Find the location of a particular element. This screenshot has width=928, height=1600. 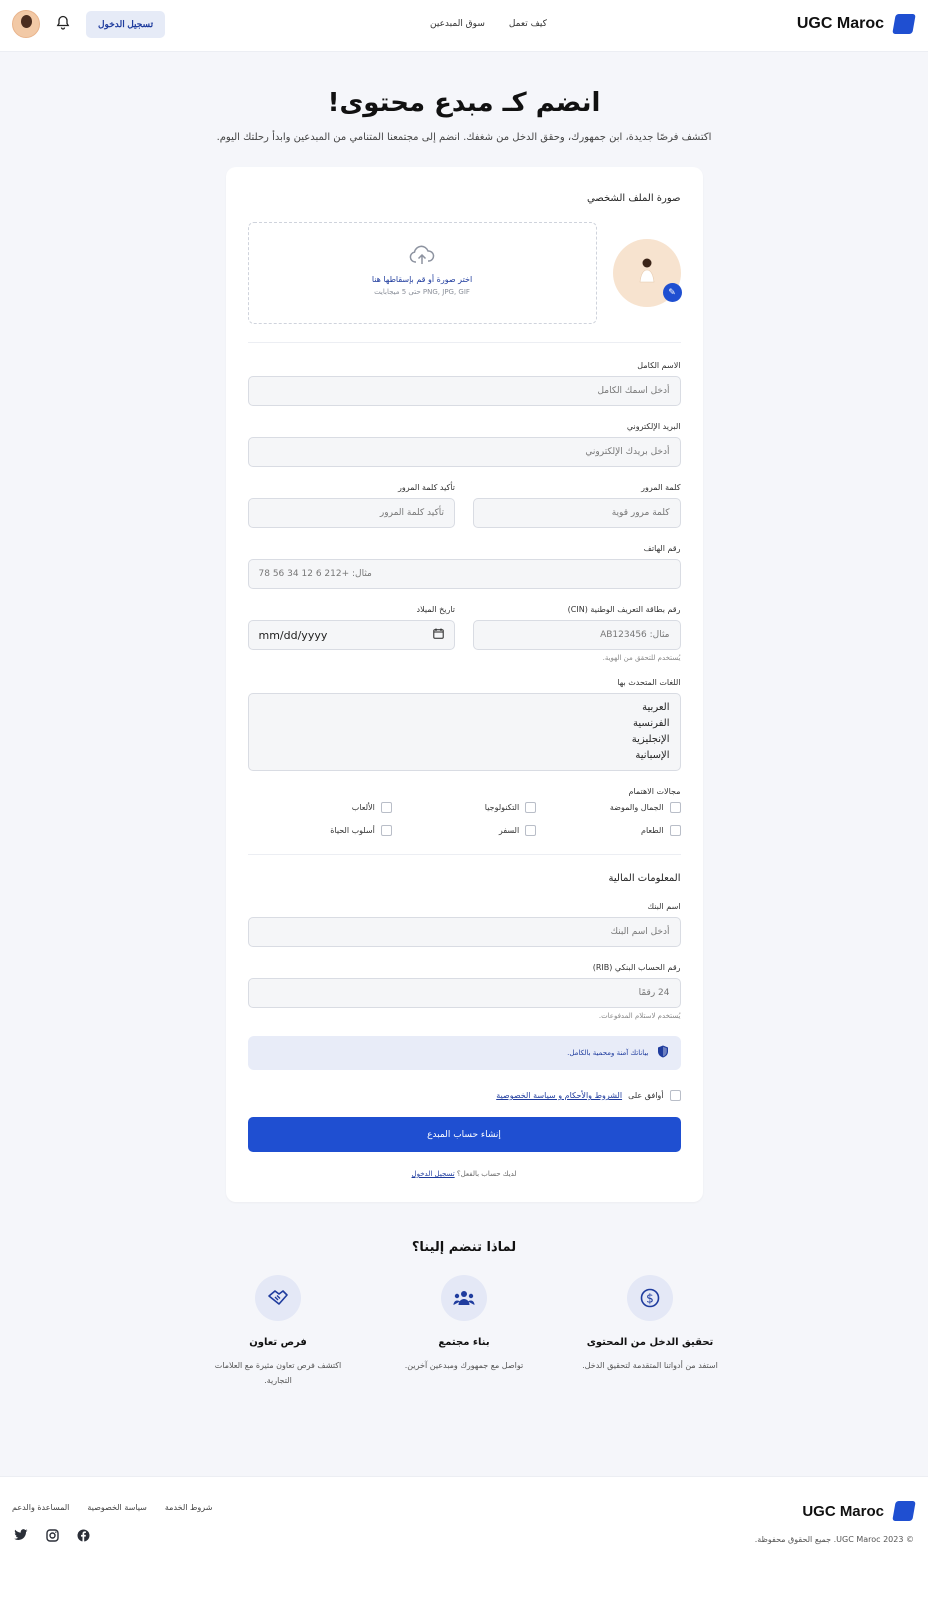

footer-brand-name: UGC Maroc is located at coordinates (843, 1511).